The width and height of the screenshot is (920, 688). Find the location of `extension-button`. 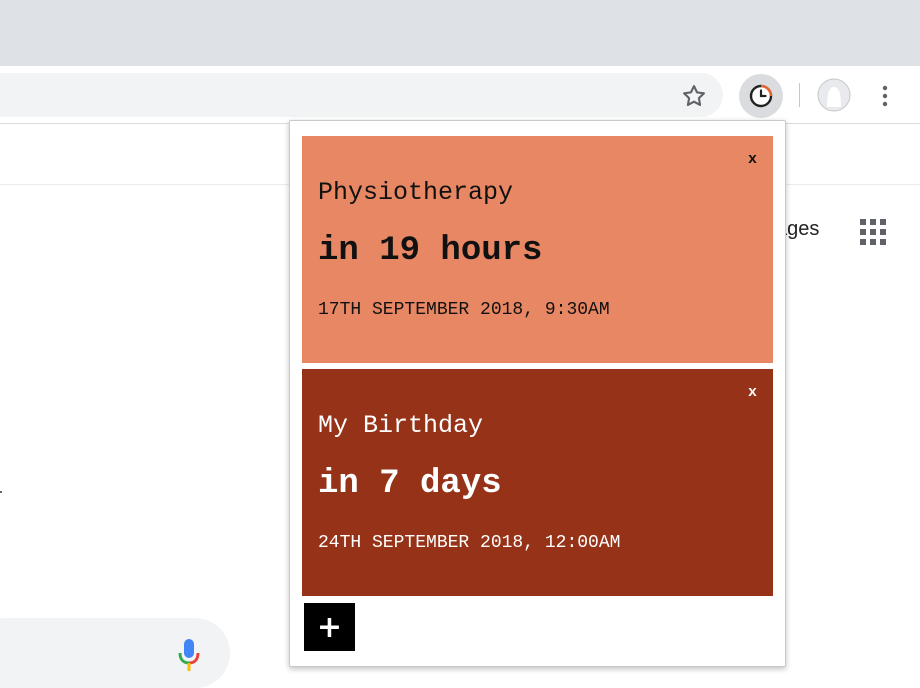

extension-button is located at coordinates (761, 96).